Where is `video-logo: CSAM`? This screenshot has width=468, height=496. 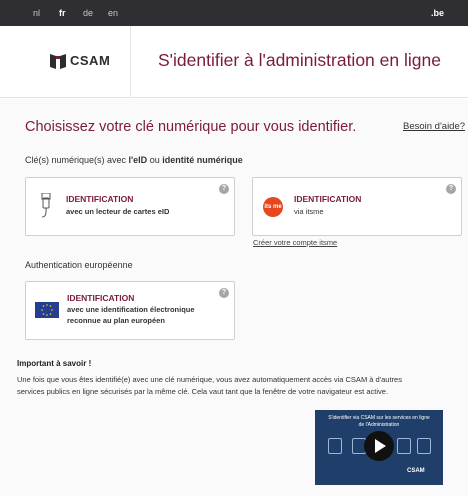 video-logo: CSAM is located at coordinates (416, 471).